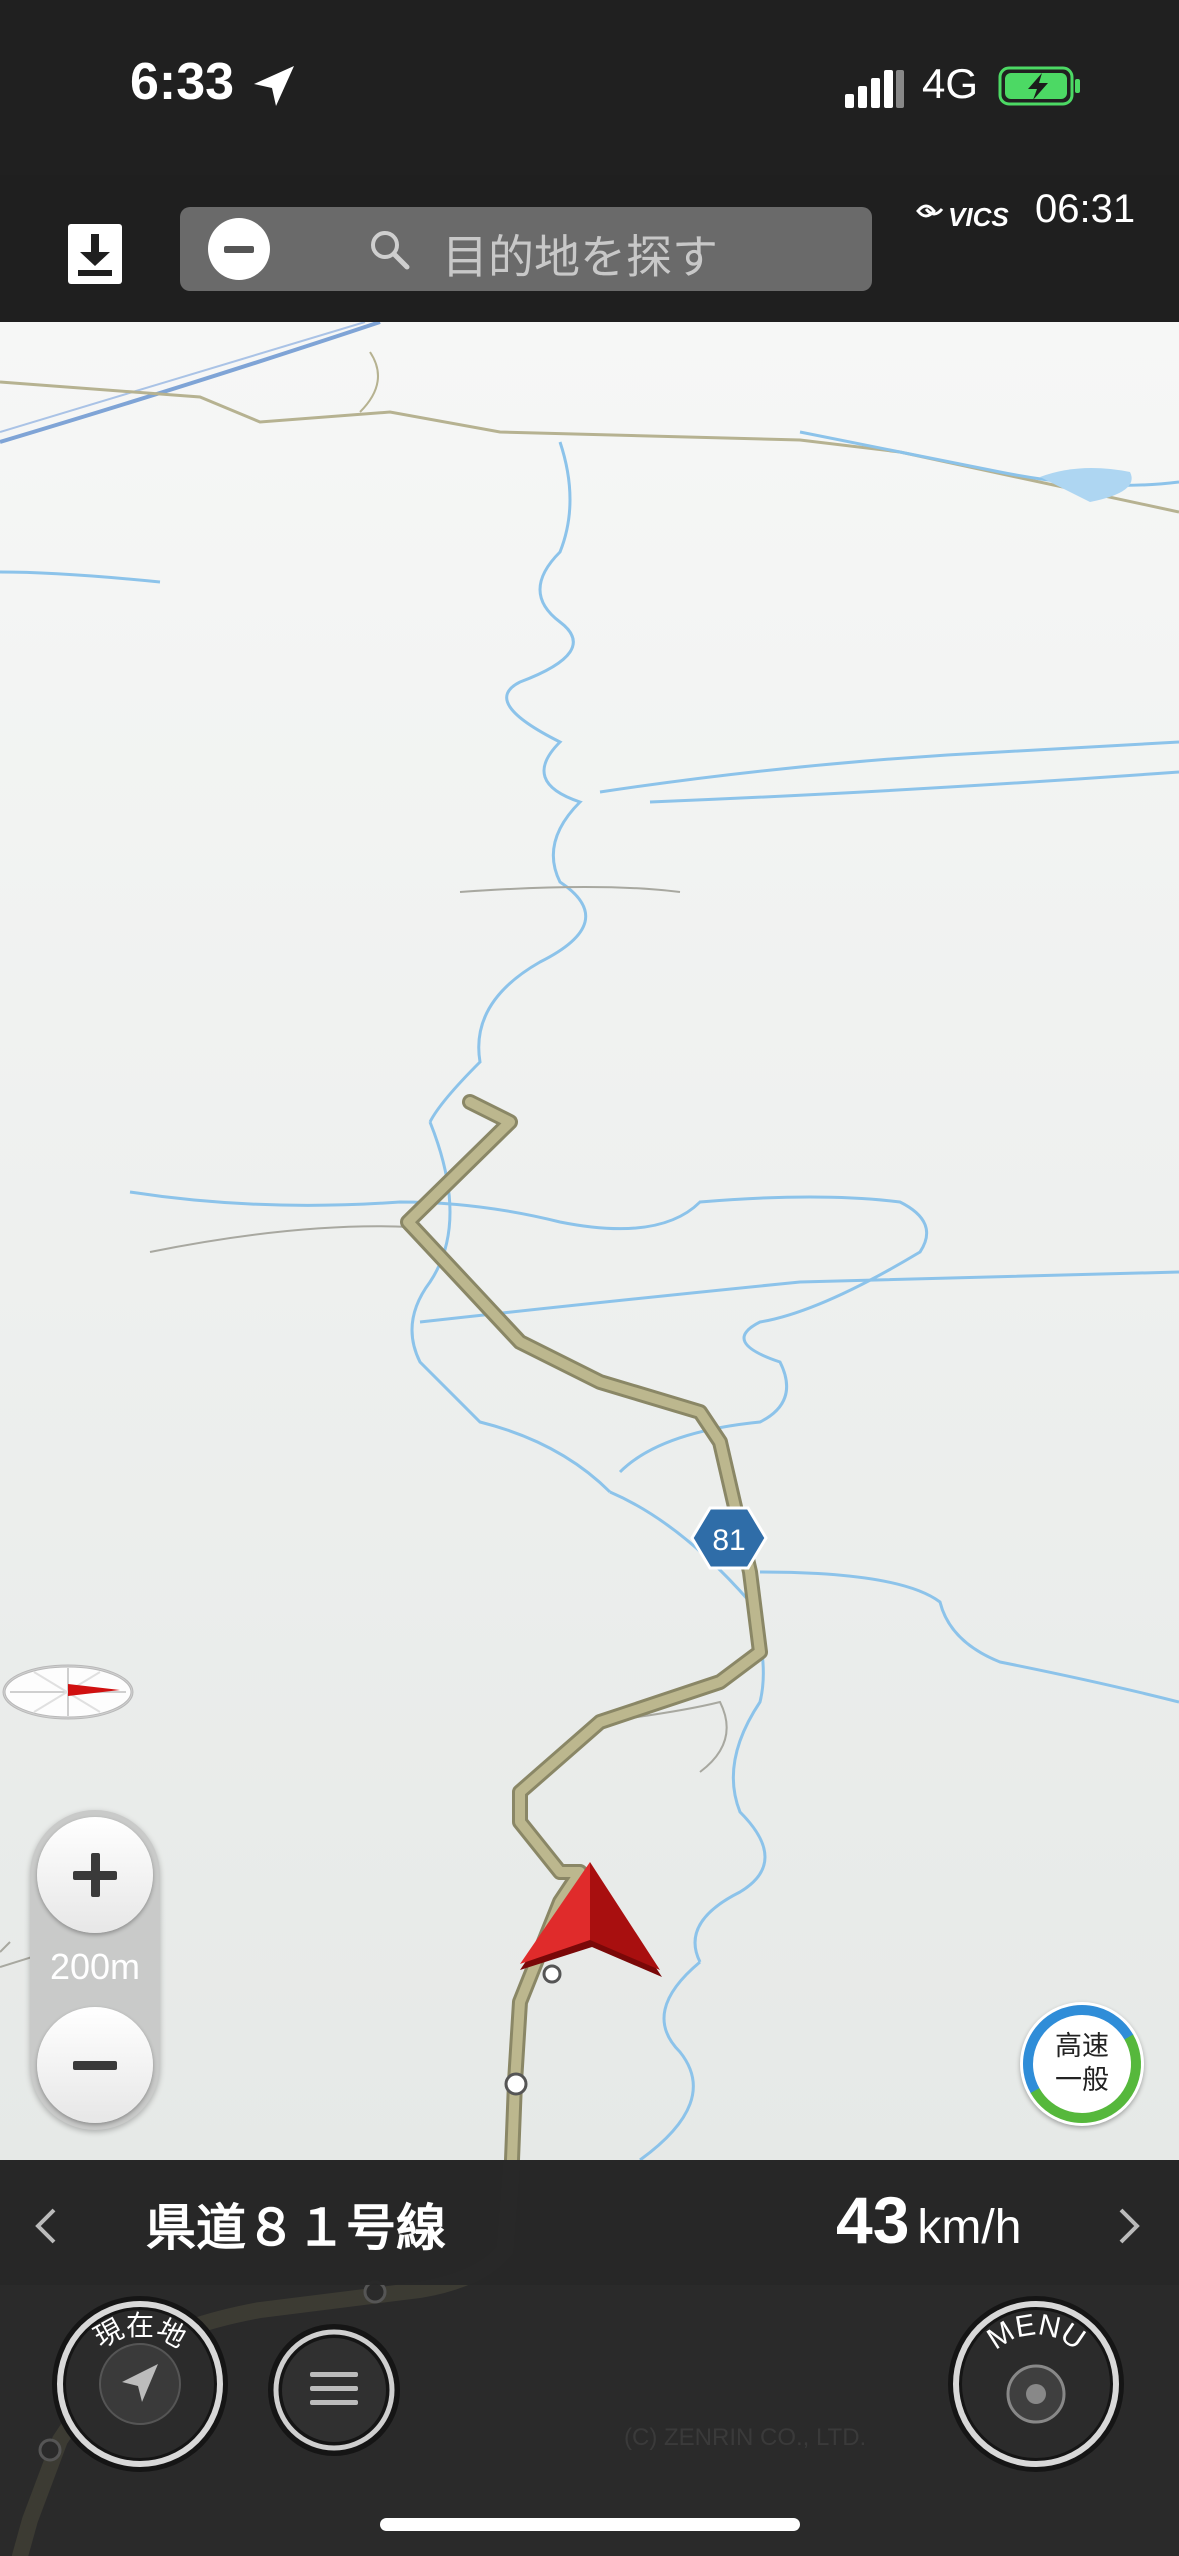  I want to click on route-shield: 81, so click(729, 1538).